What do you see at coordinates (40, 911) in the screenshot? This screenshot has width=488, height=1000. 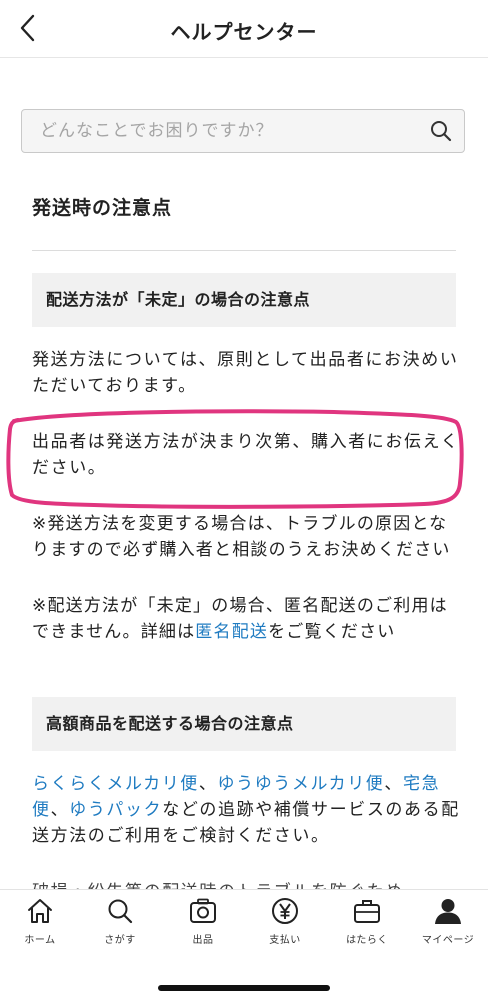 I see `home-icon` at bounding box center [40, 911].